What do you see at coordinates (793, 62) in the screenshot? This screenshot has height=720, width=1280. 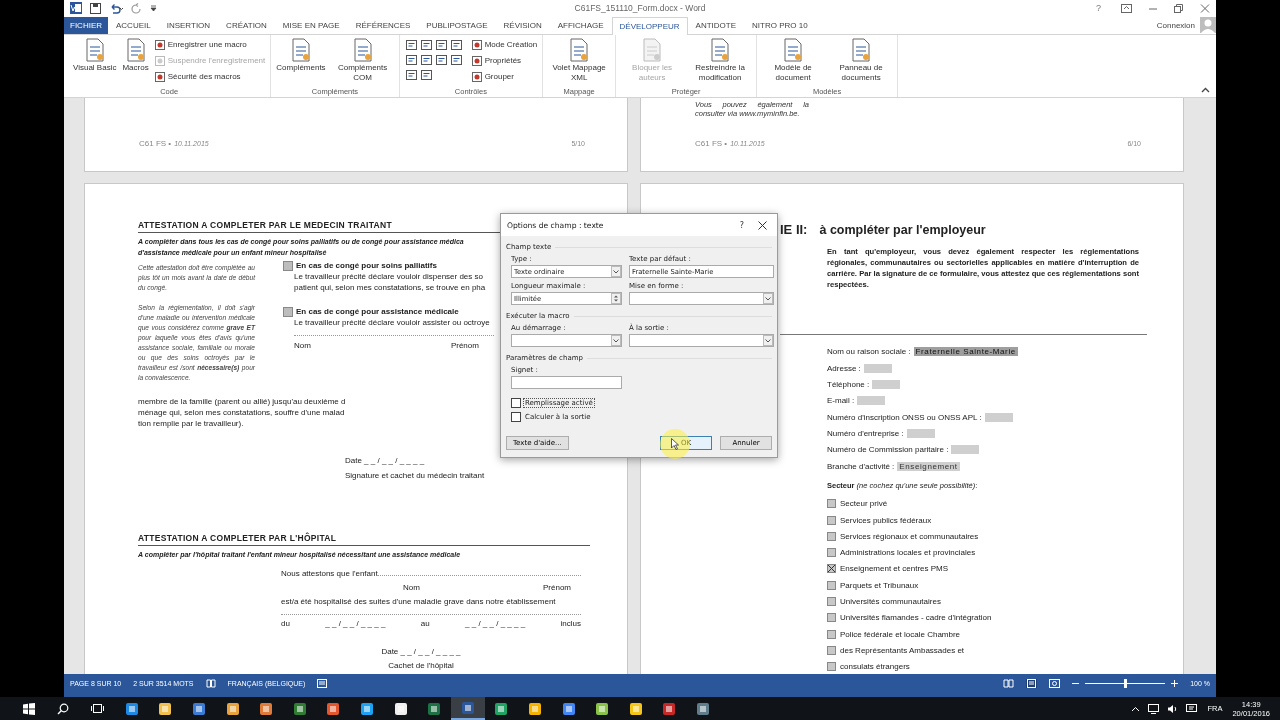 I see `ribbon-button: Modèle de document` at bounding box center [793, 62].